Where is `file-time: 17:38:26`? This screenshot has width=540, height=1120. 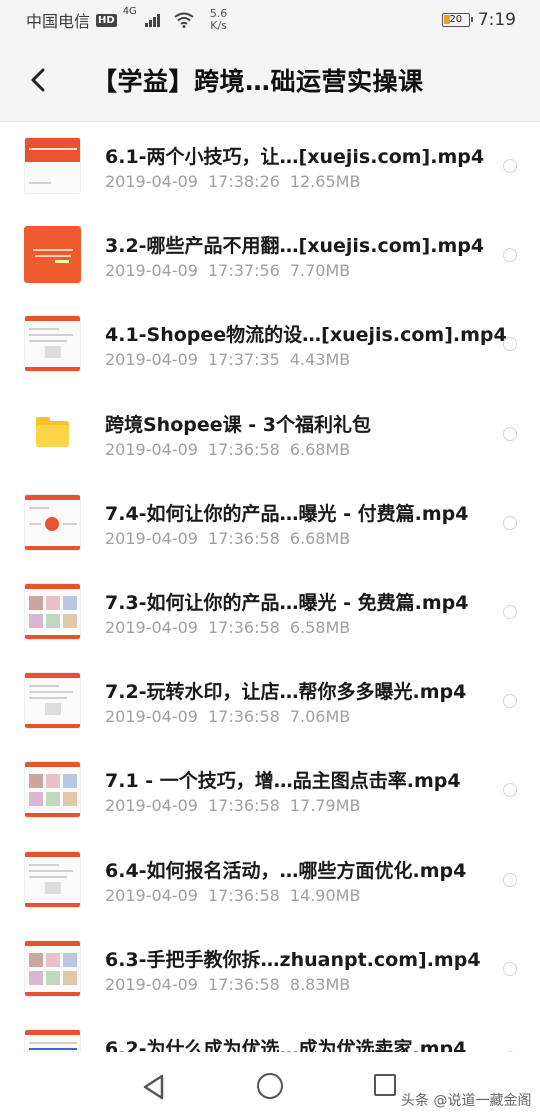 file-time: 17:38:26 is located at coordinates (243, 181).